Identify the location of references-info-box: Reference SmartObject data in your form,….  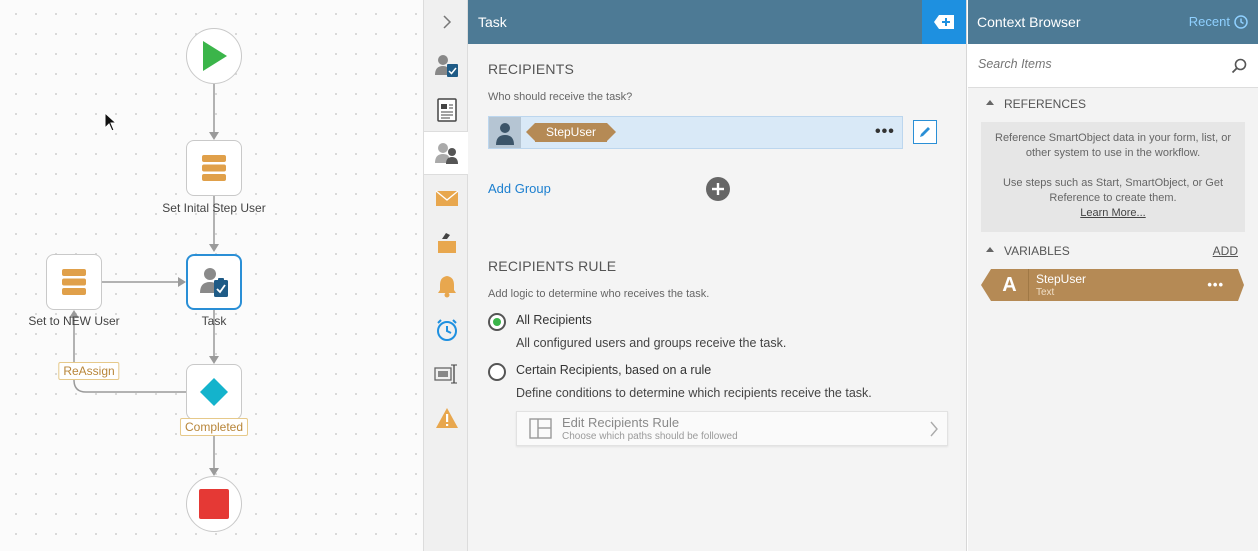
(1113, 177).